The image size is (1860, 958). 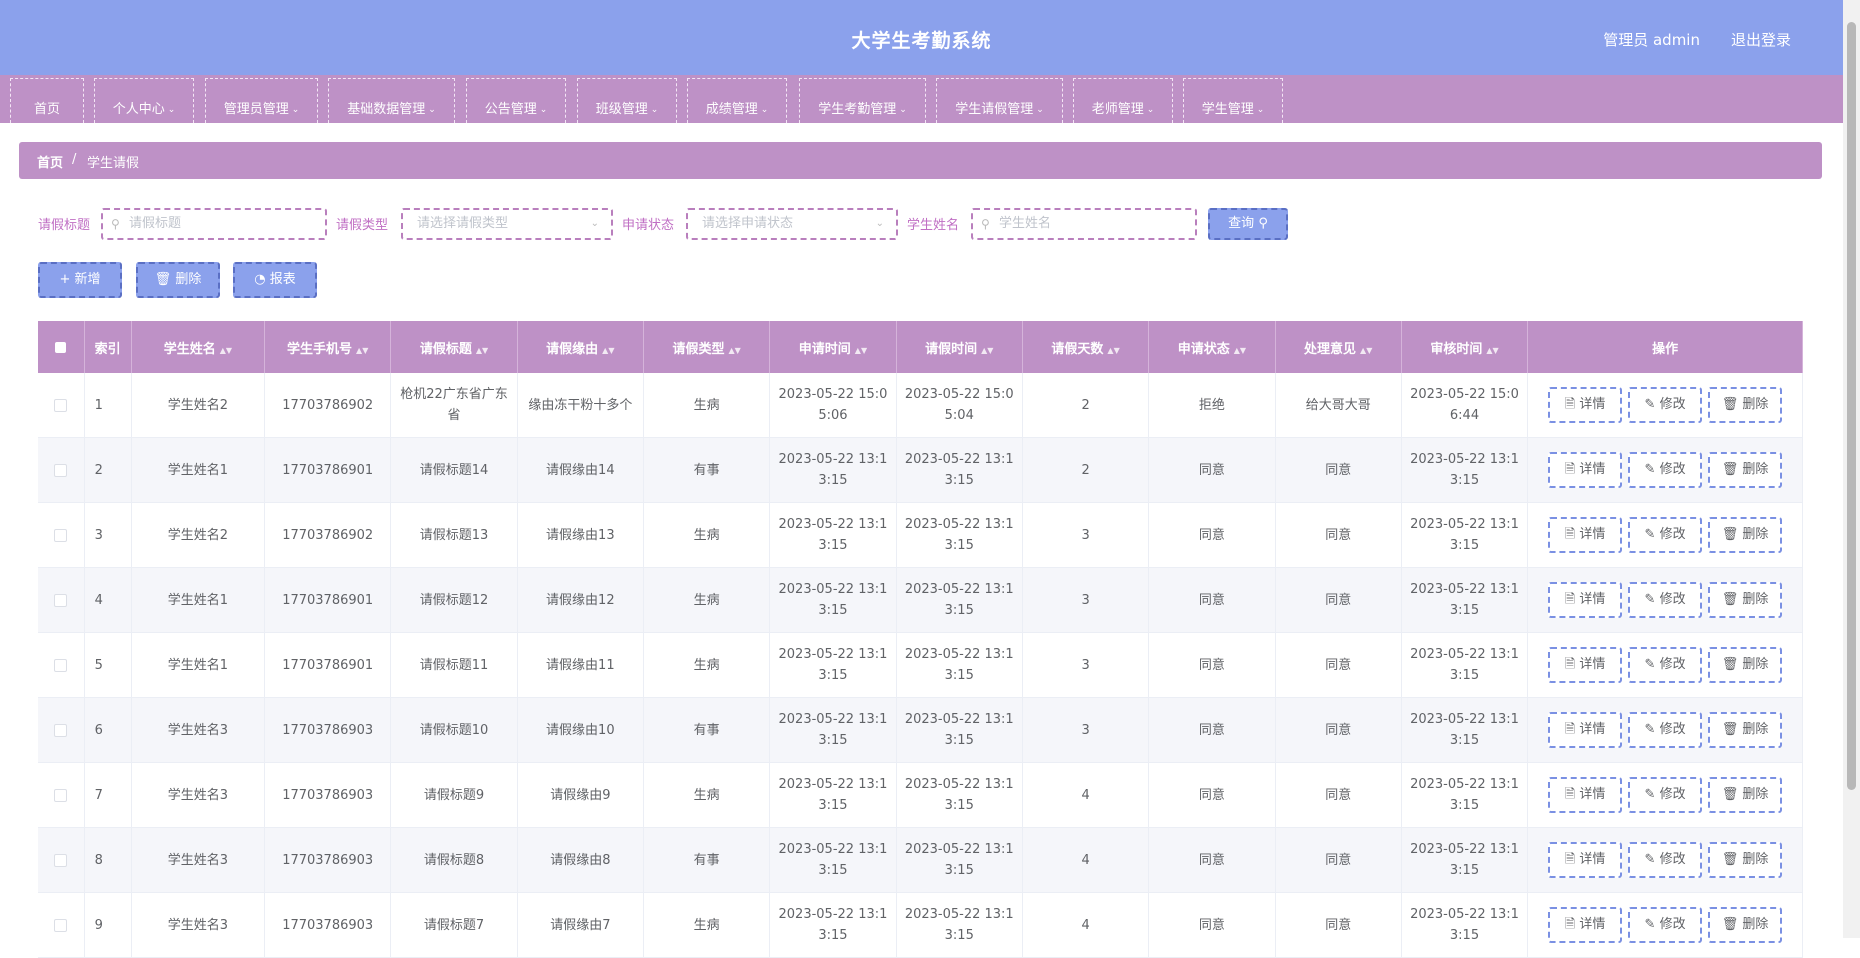 I want to click on report-button: ◔ 报表, so click(x=275, y=280).